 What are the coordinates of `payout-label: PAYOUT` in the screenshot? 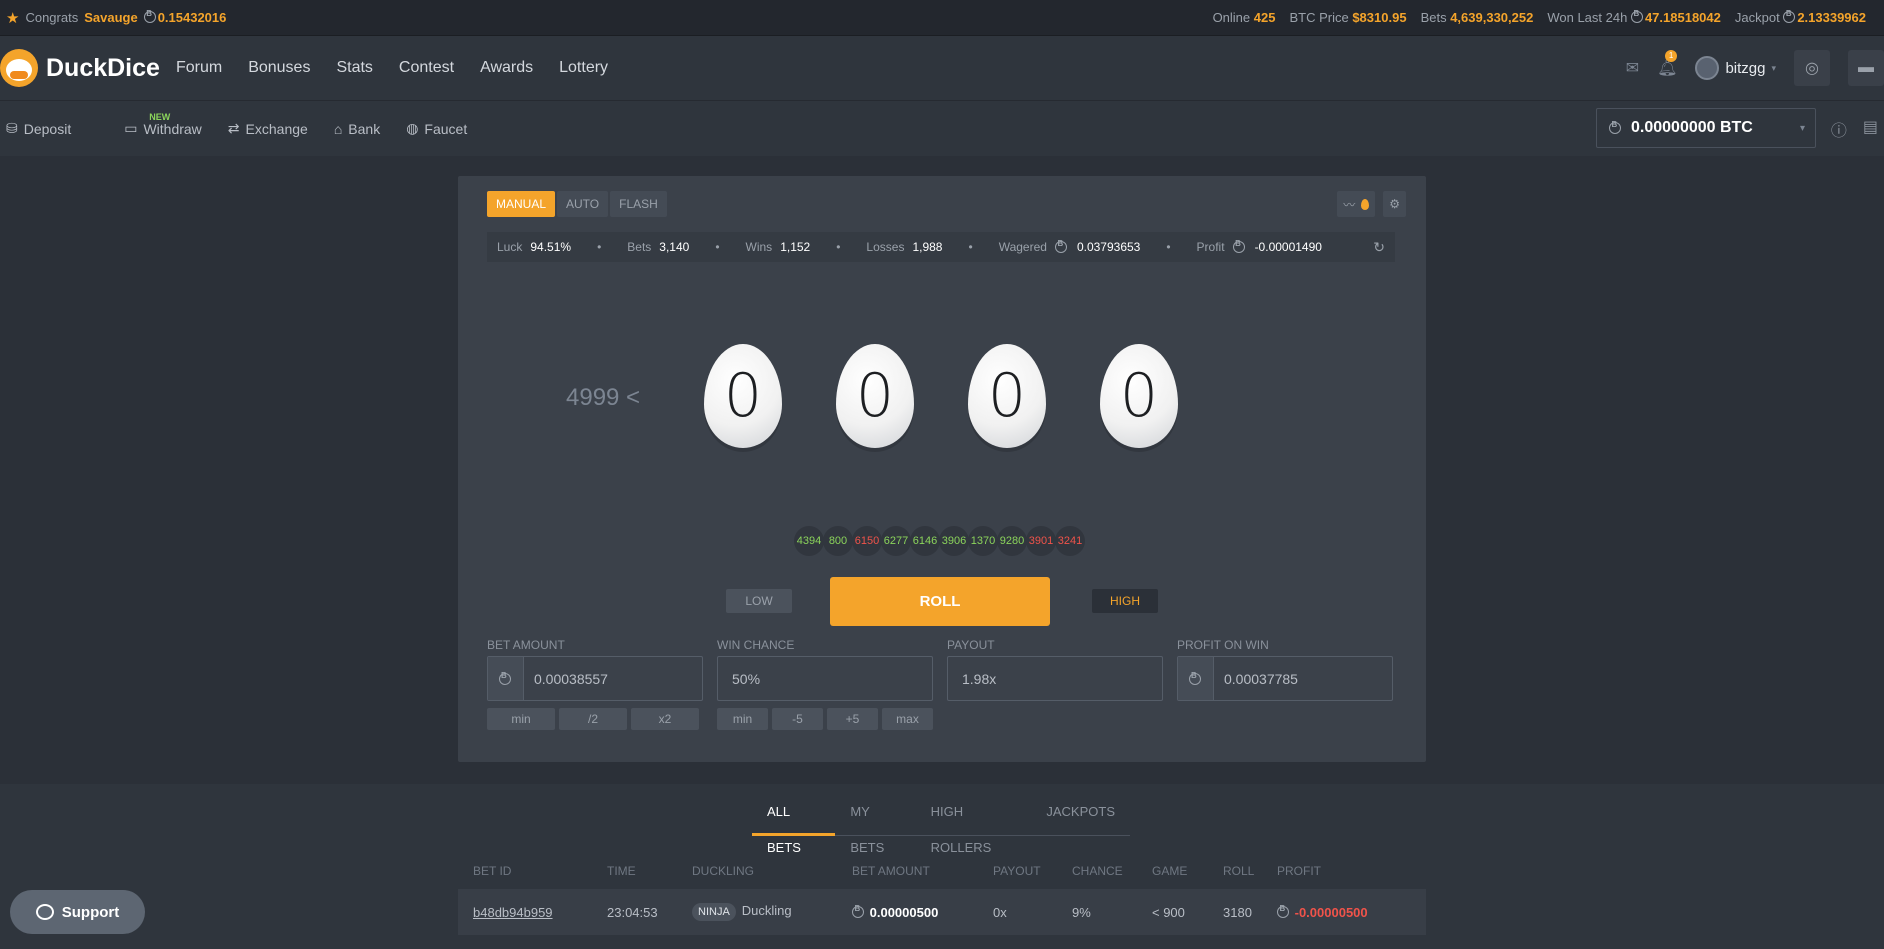 It's located at (971, 645).